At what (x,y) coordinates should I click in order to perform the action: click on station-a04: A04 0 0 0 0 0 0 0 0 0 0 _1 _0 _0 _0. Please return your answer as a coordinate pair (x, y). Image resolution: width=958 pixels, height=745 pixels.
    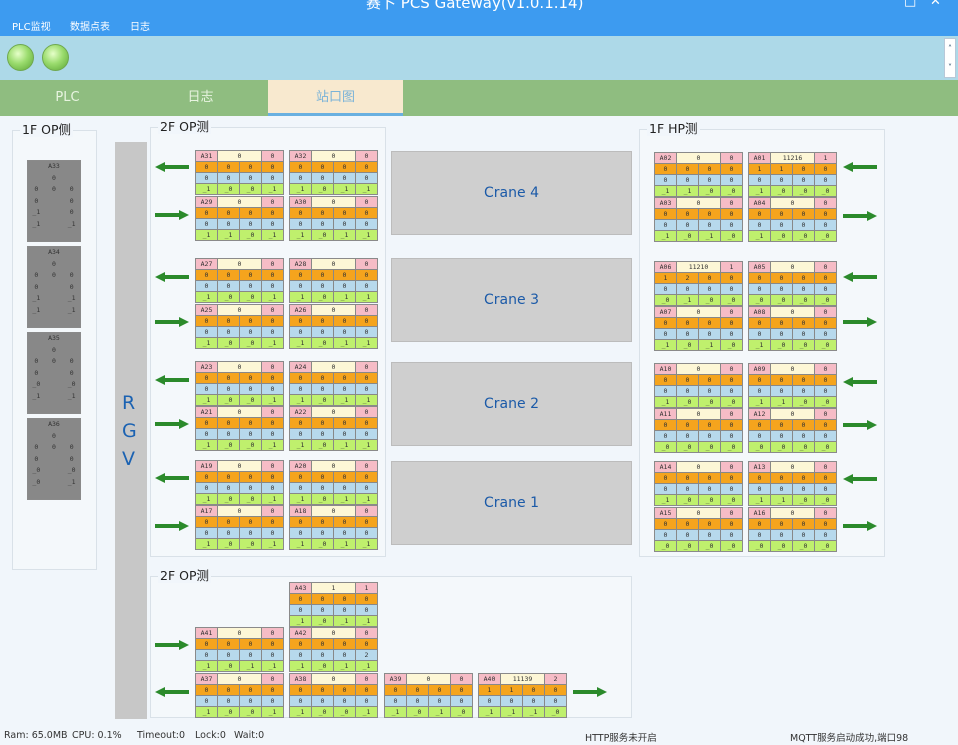
    Looking at the image, I should click on (792, 219).